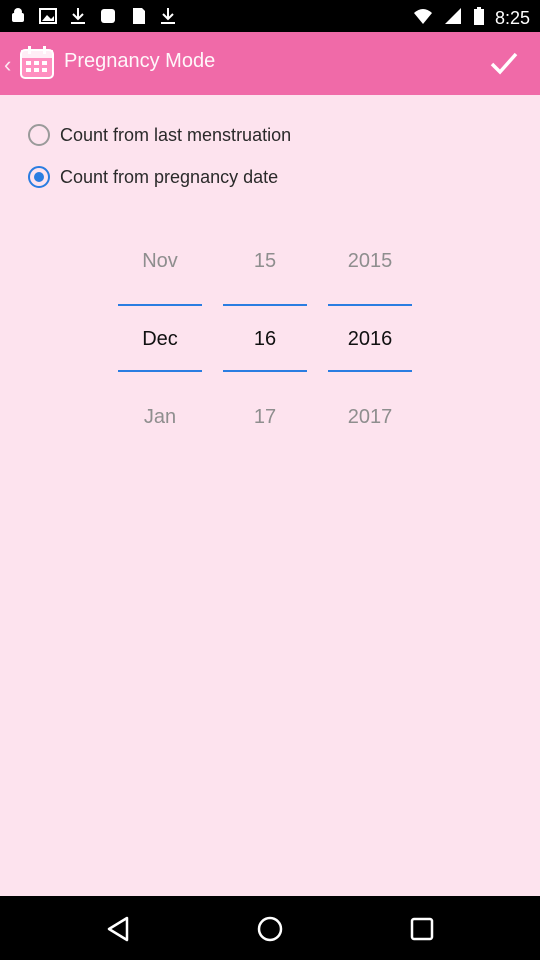 The height and width of the screenshot is (960, 540). Describe the element at coordinates (93, 18) in the screenshot. I see `status-left-icons` at that location.